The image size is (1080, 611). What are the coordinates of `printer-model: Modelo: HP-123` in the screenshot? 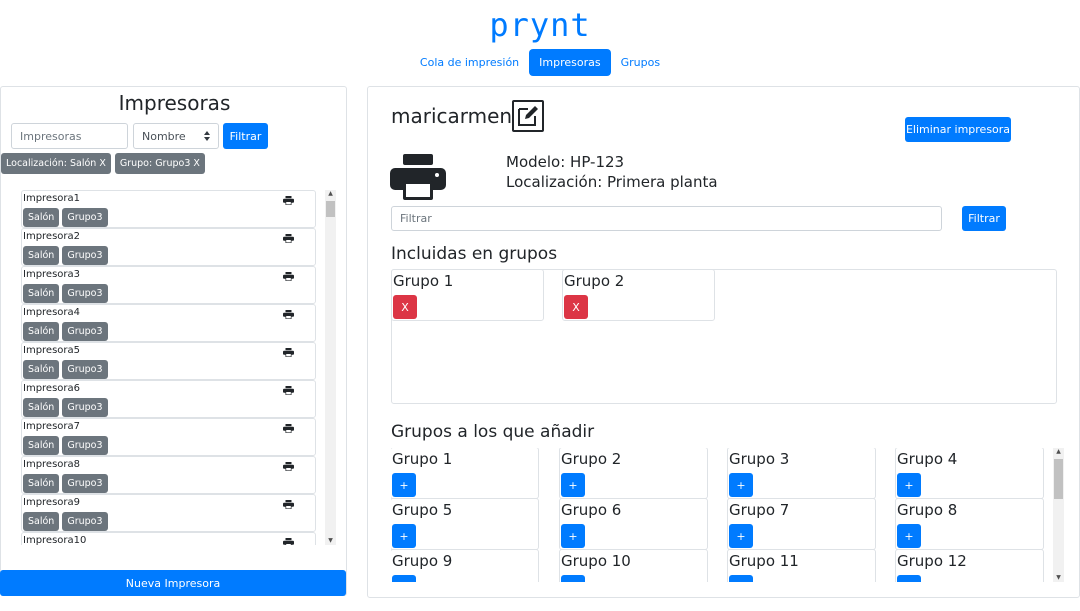 It's located at (565, 162).